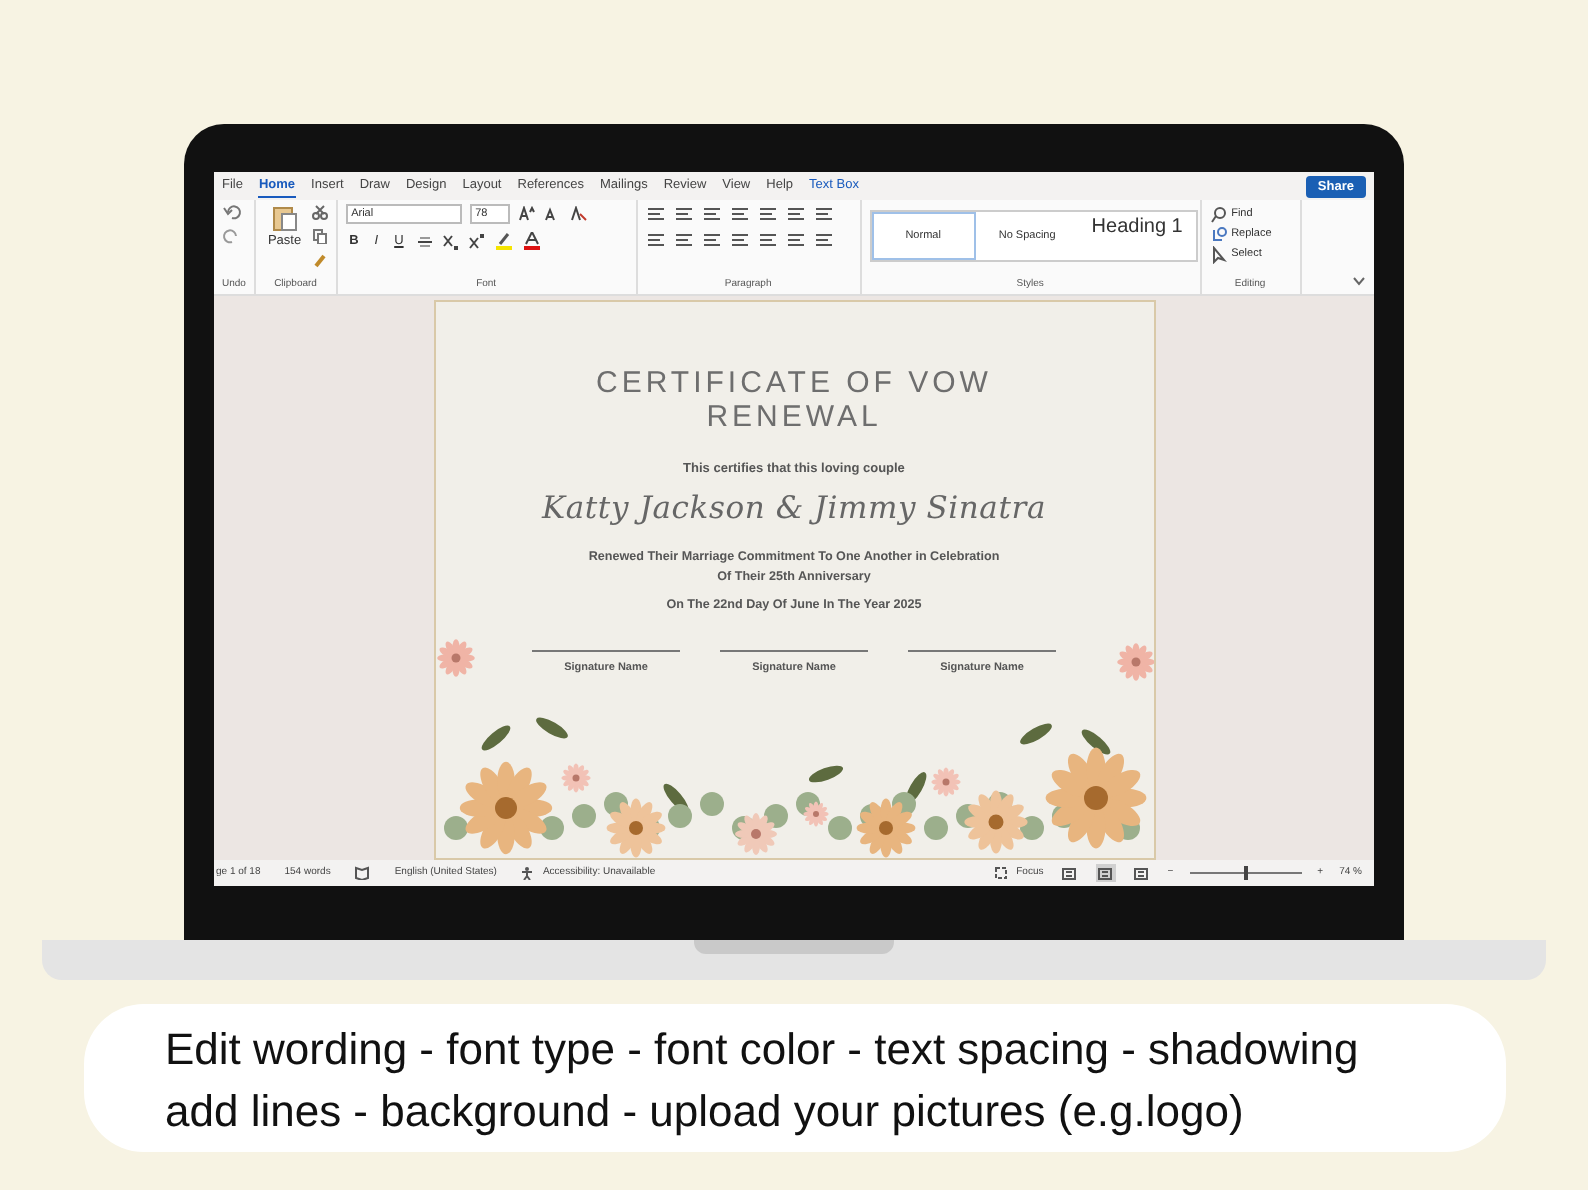 The width and height of the screenshot is (1588, 1190). I want to click on subscript-icon, so click(450, 241).